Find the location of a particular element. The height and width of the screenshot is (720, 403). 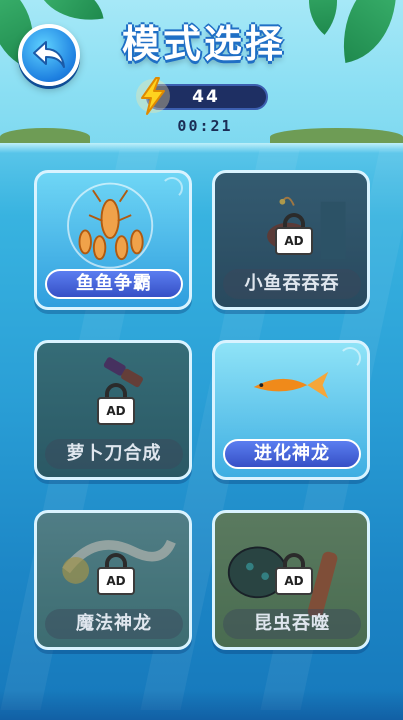

page-title: 模式选择 is located at coordinates (203, 44).